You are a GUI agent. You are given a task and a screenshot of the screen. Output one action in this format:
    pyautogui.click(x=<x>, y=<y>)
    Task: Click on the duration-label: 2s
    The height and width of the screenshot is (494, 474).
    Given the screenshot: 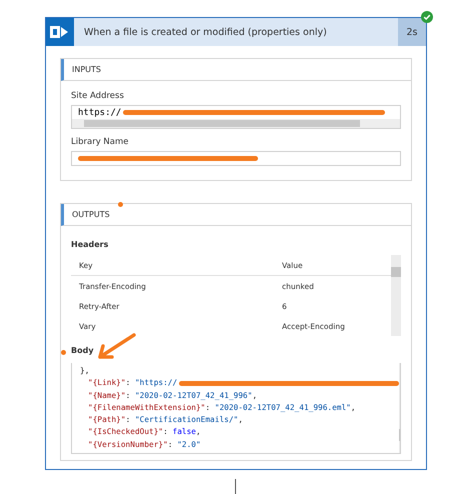 What is the action you would take?
    pyautogui.click(x=412, y=32)
    